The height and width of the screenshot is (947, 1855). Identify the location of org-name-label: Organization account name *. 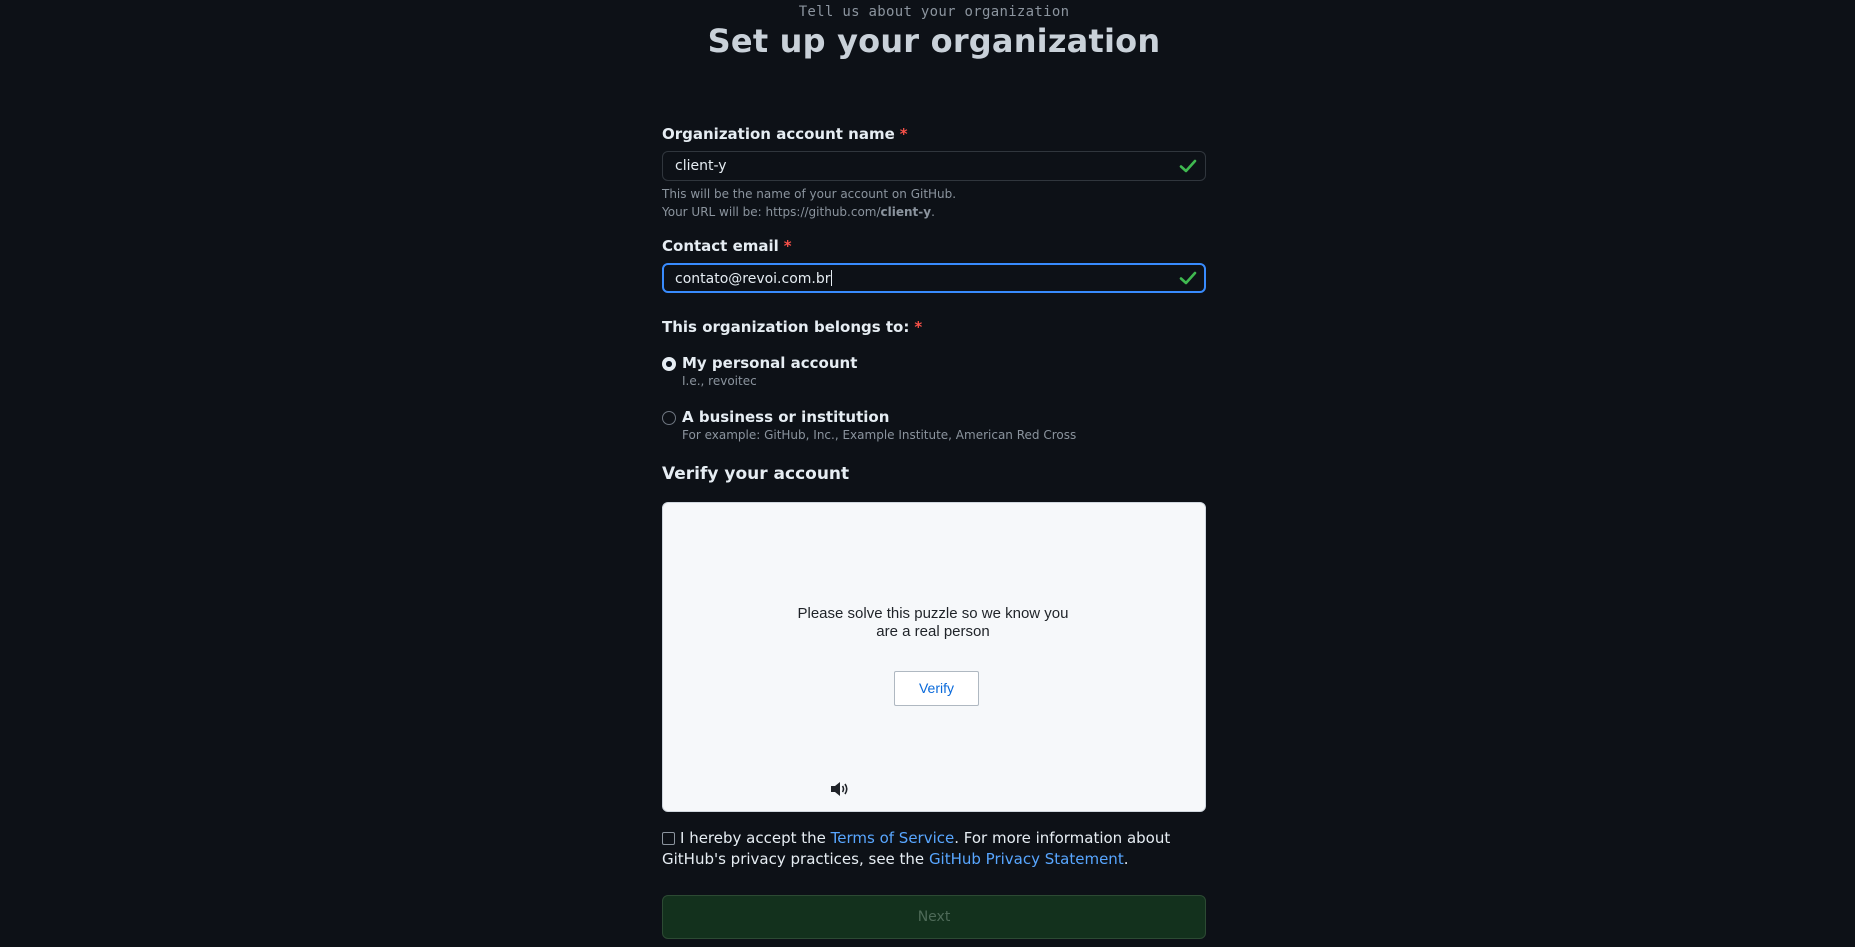
(785, 134).